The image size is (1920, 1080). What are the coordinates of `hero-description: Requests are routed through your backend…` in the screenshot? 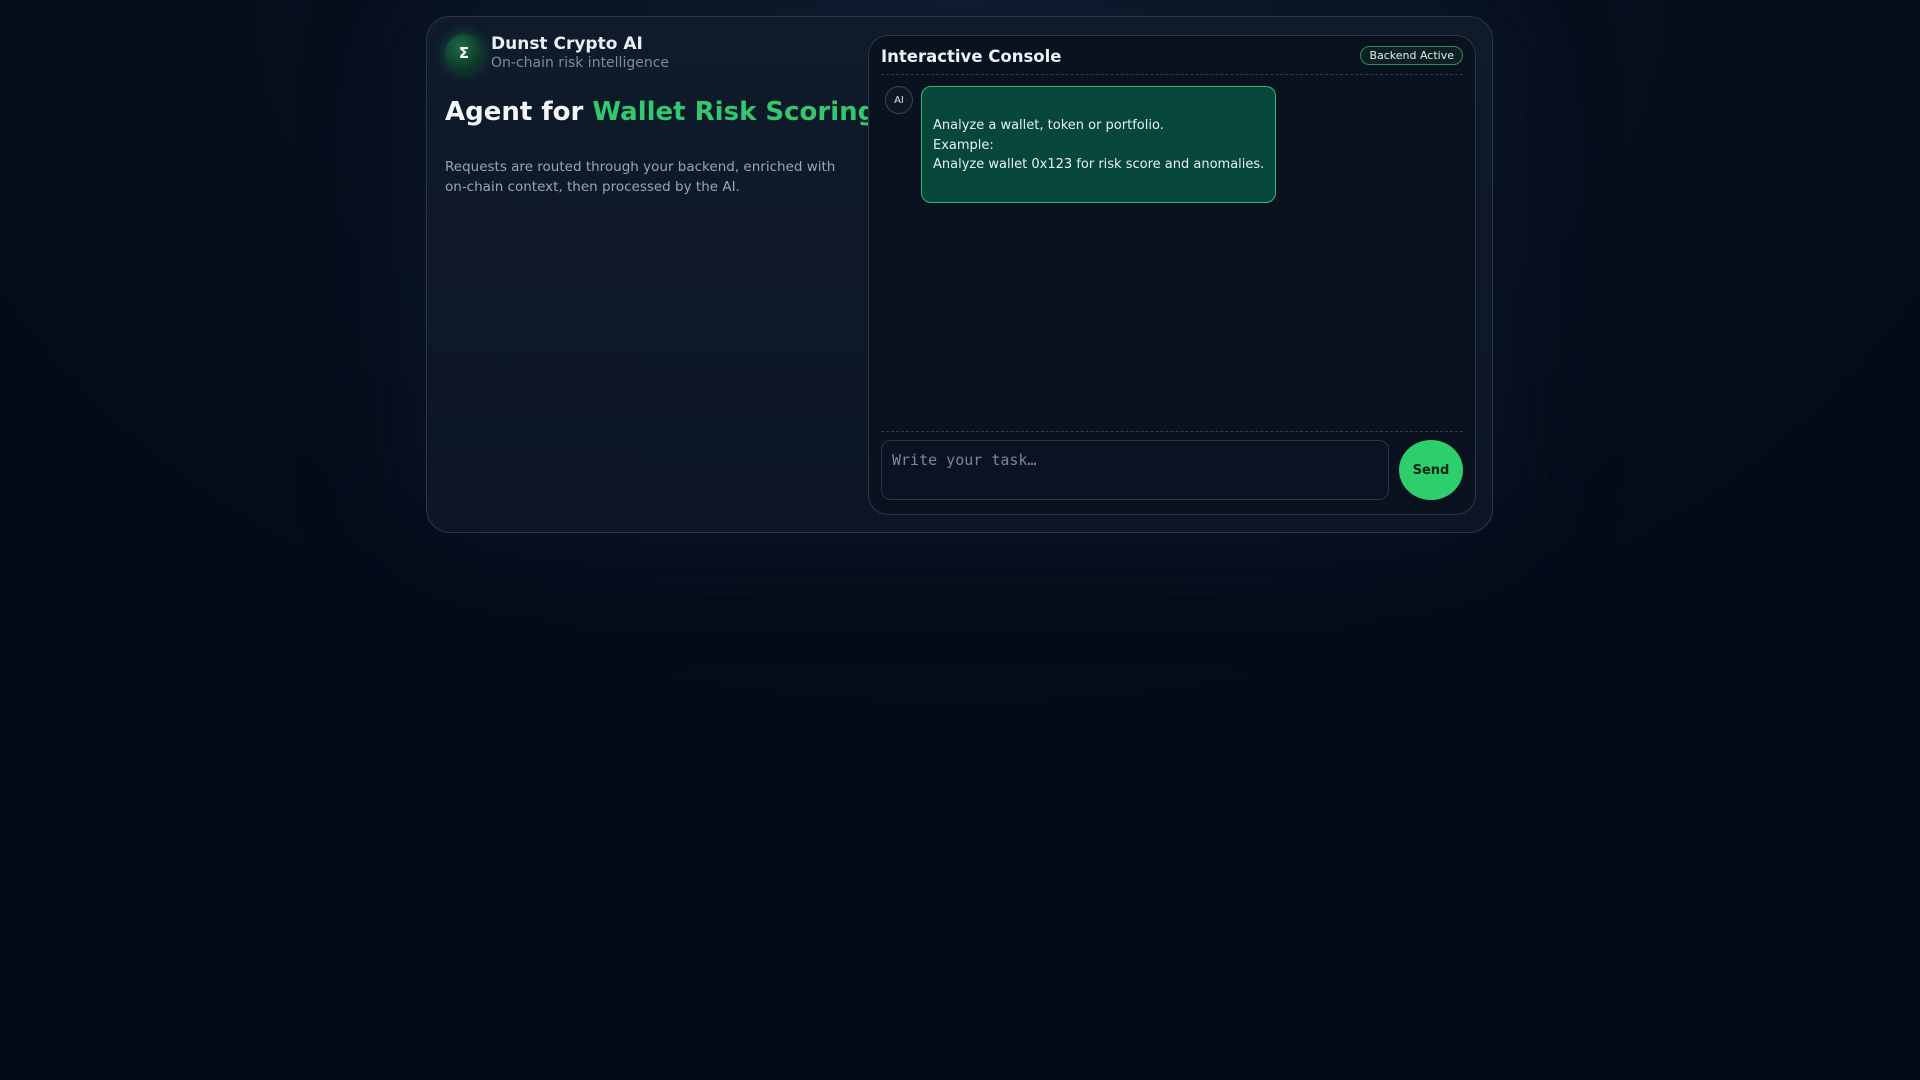 It's located at (640, 177).